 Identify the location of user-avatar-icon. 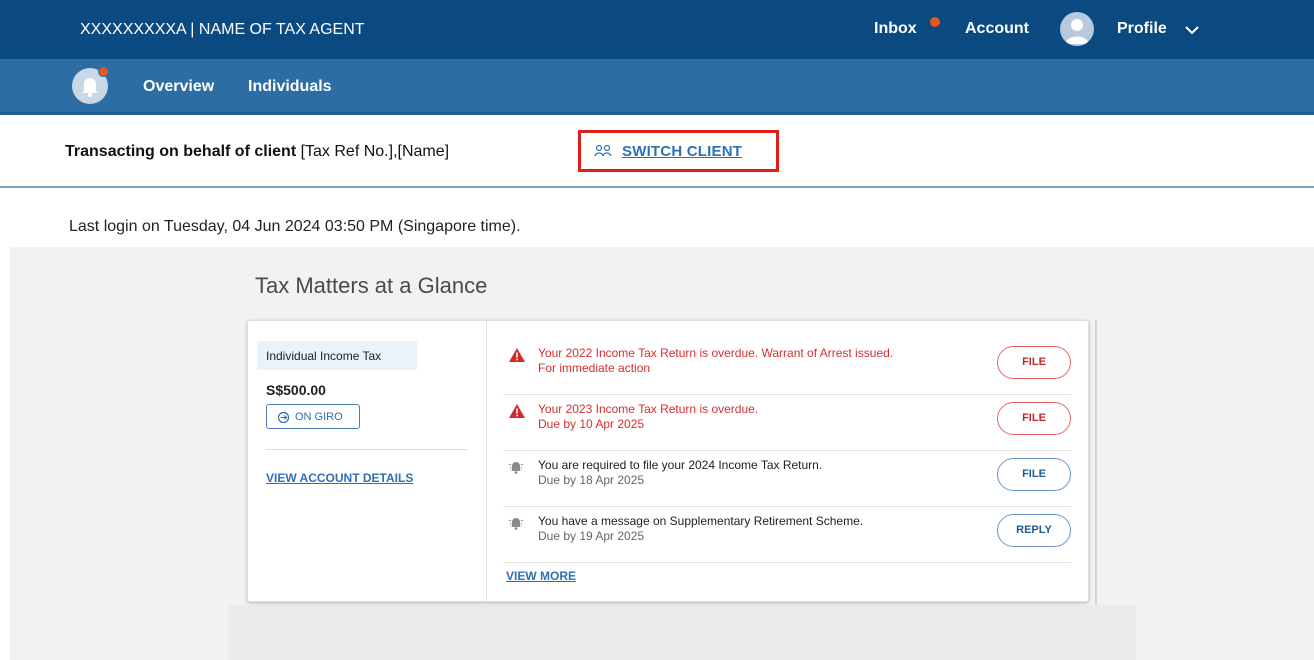
(1077, 29).